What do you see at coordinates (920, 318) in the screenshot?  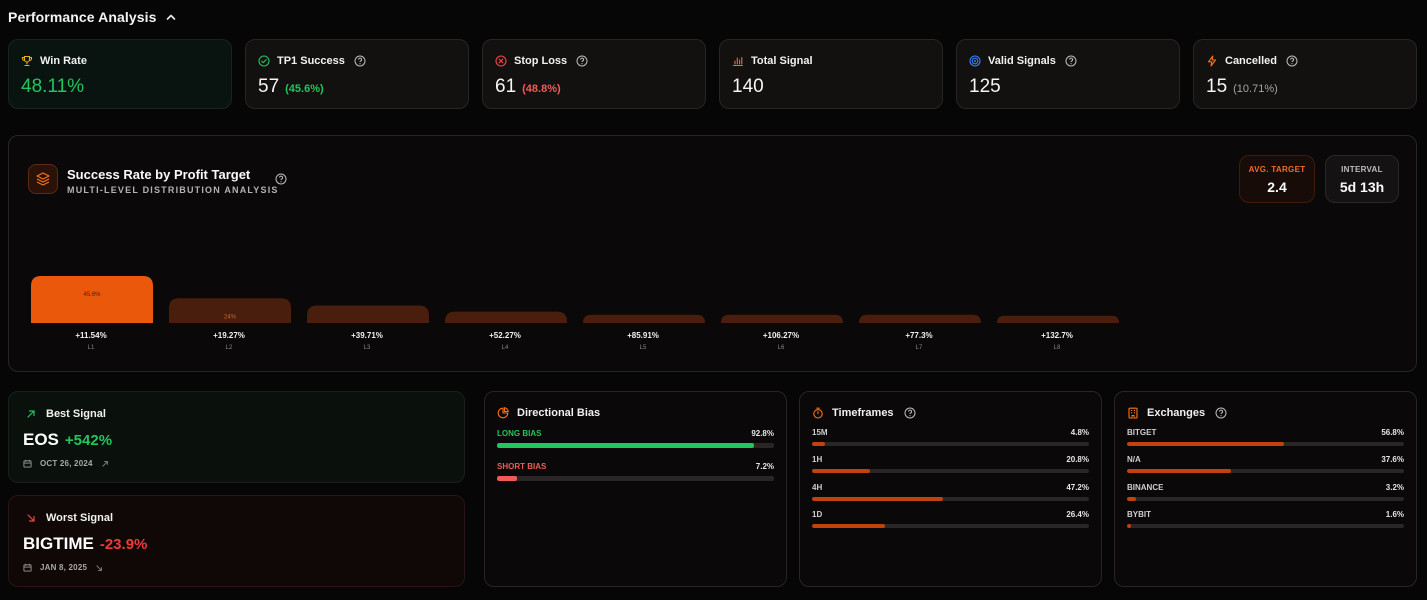 I see `chart-bar-l7` at bounding box center [920, 318].